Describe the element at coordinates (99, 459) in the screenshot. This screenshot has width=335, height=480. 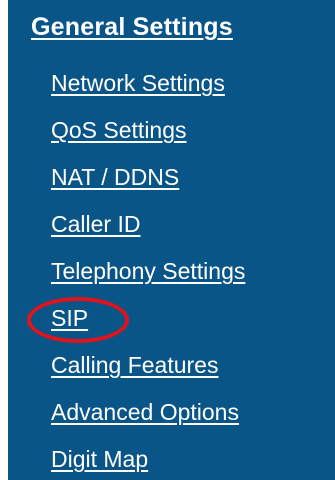
I see `menu-item-digit-map: Digit Map` at that location.